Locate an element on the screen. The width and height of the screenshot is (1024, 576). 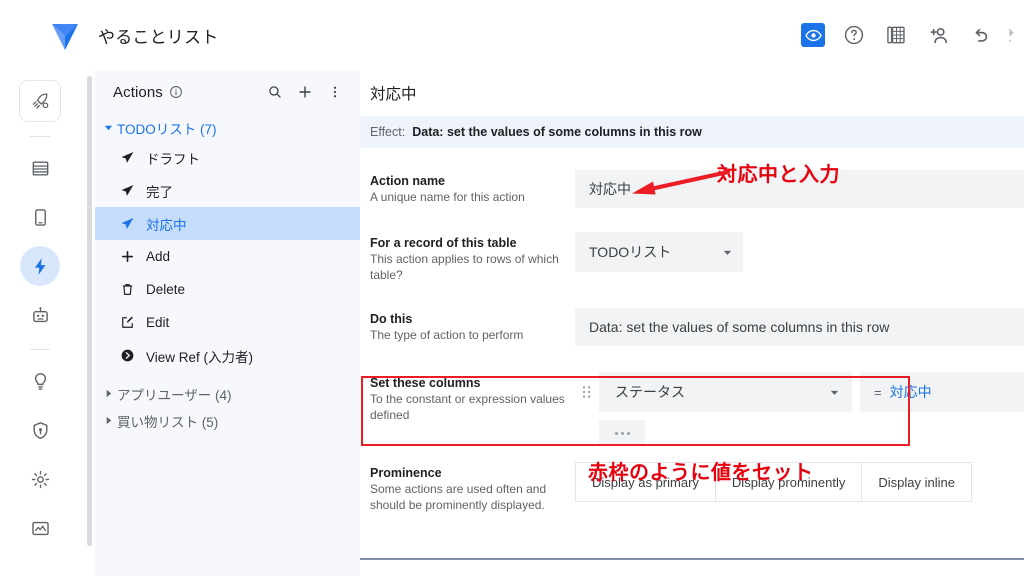
action-item-done: 完了 is located at coordinates (227, 190).